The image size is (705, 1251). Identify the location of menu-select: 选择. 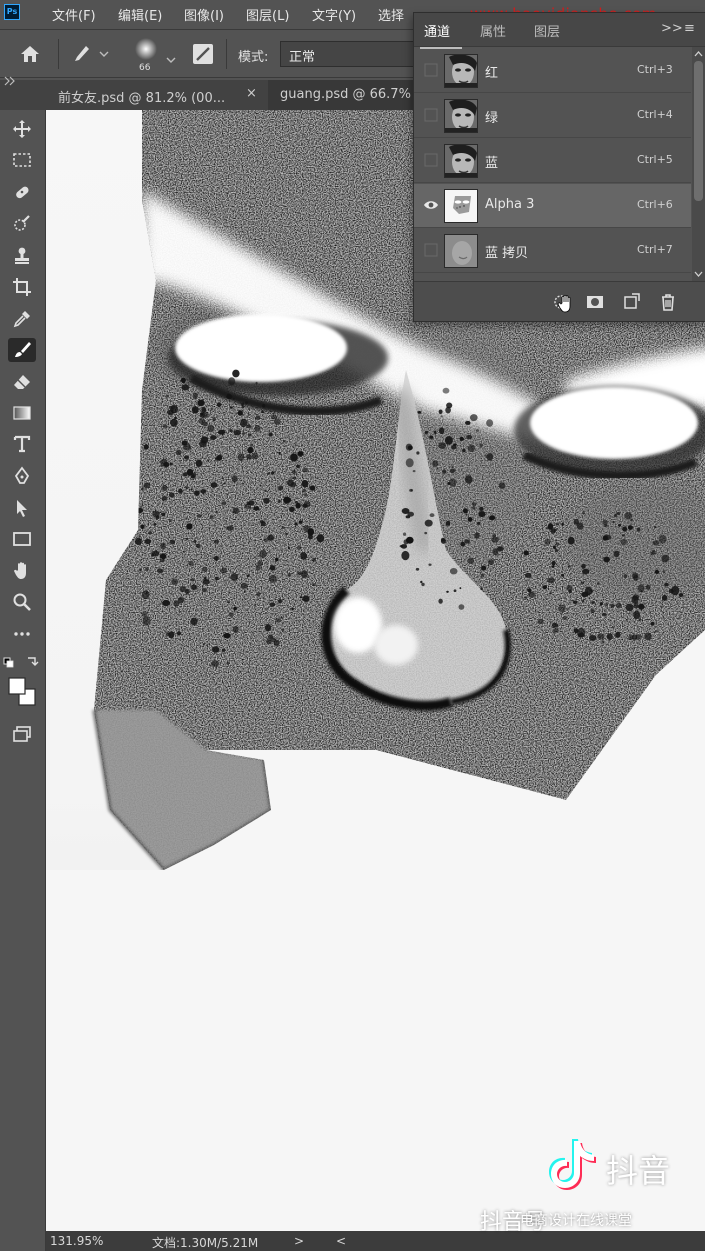
(391, 14).